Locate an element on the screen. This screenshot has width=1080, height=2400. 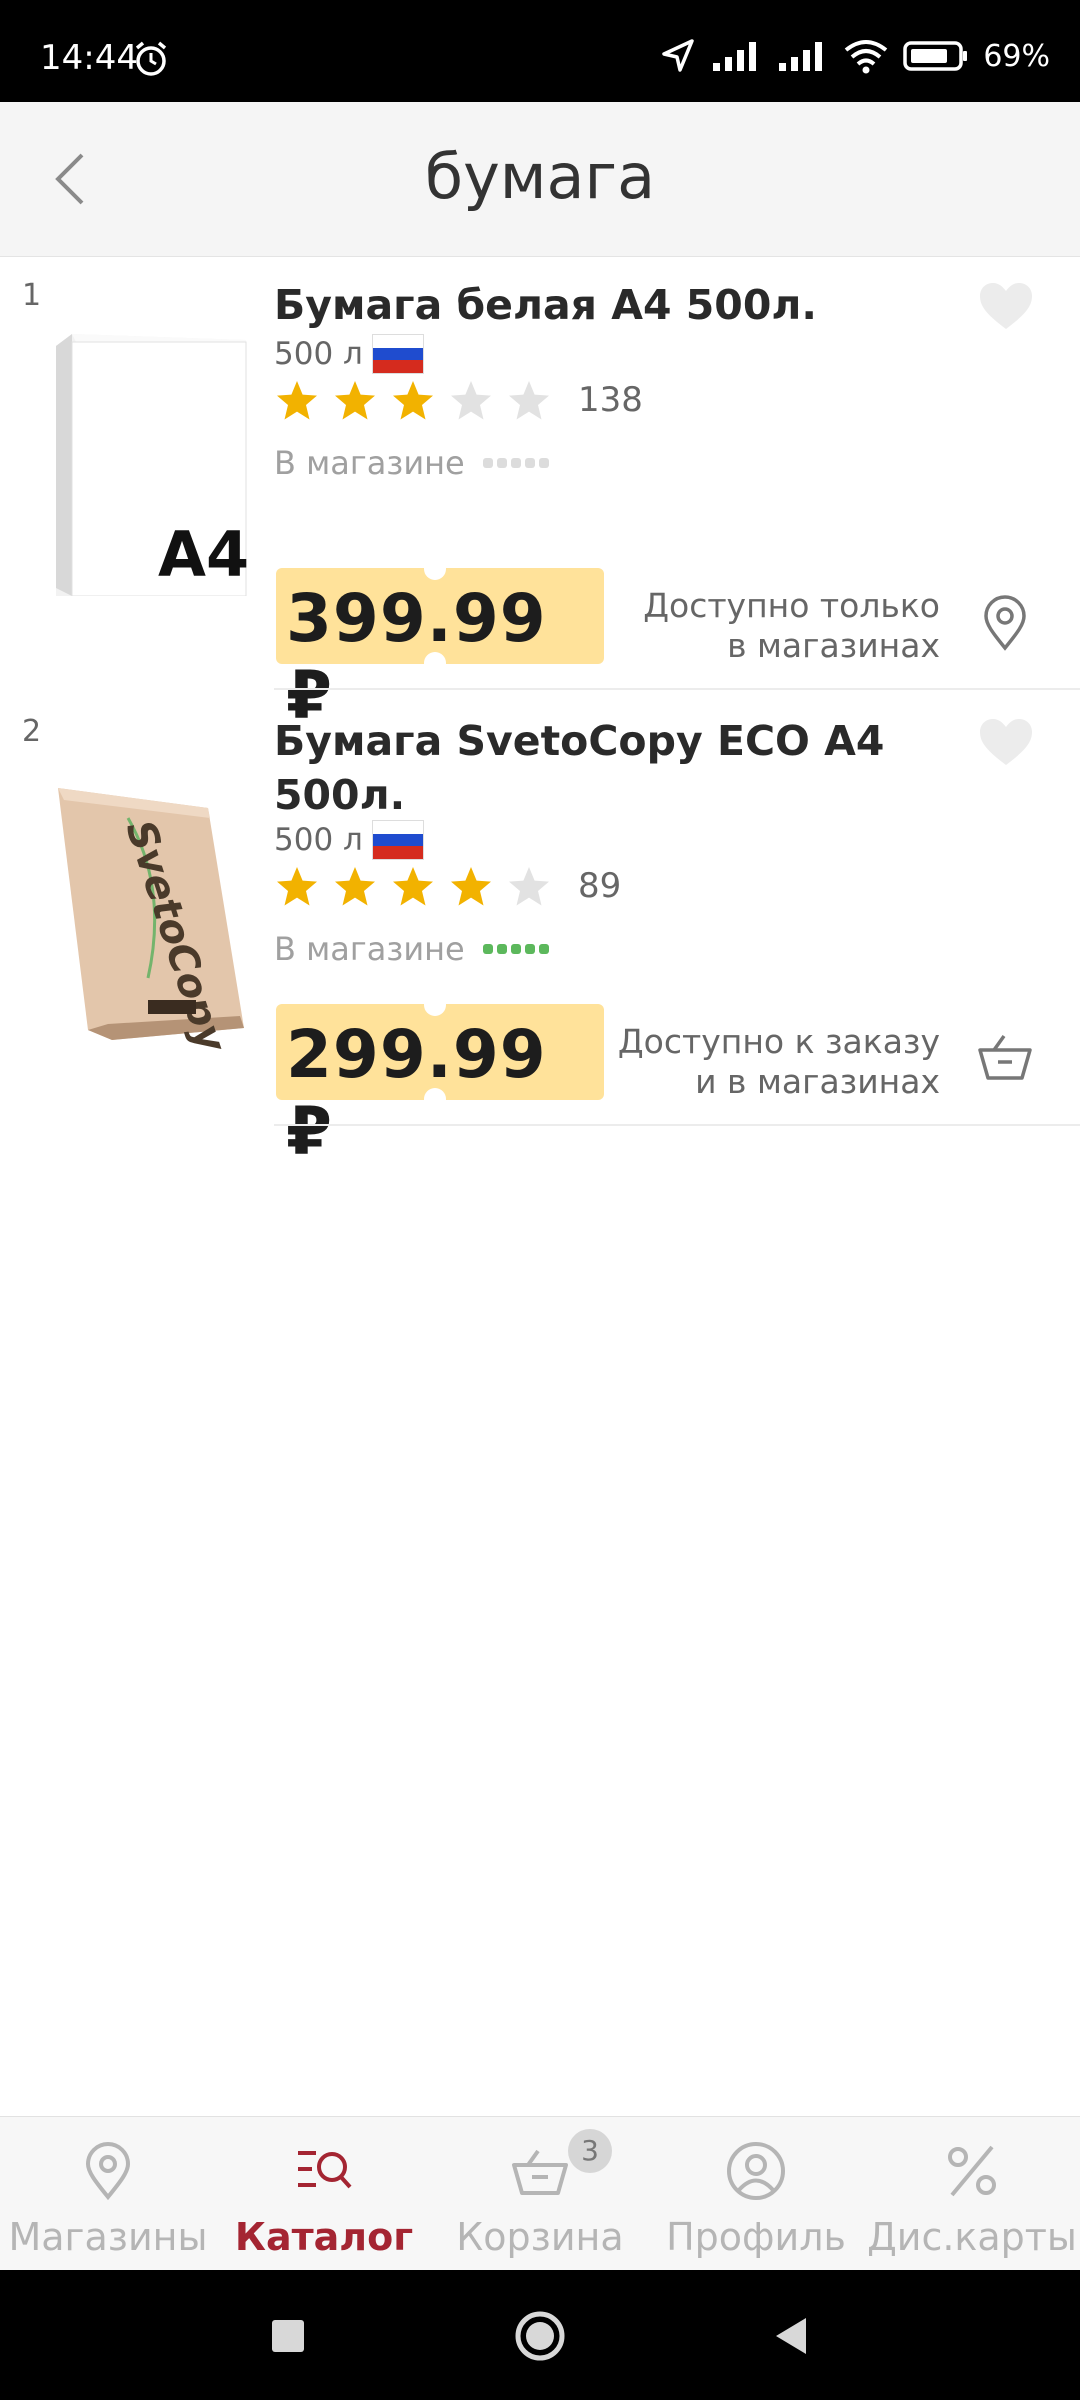
app-header: бумага is located at coordinates (540, 179).